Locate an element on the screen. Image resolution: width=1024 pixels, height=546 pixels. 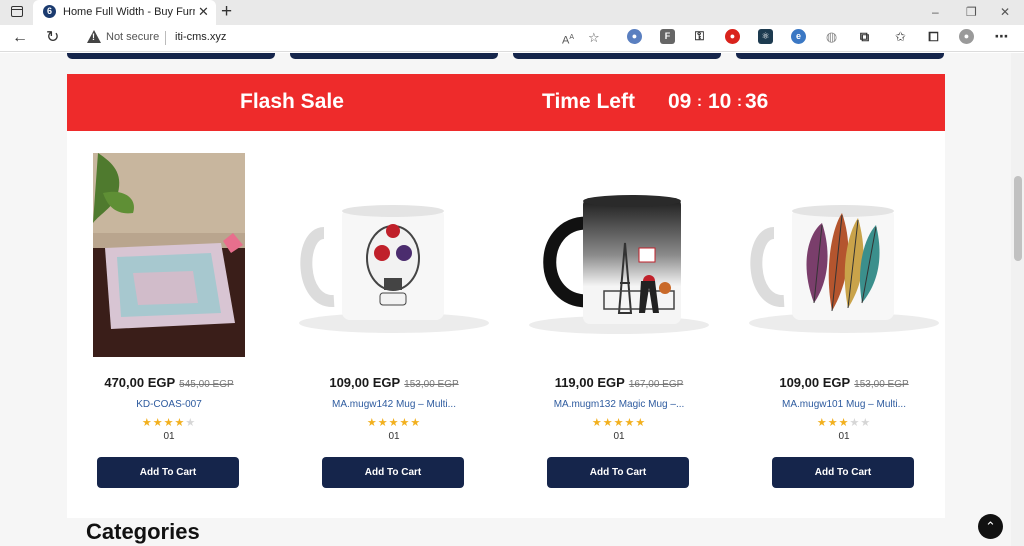
flash-sale-title: Flash Sale is located at coordinates (292, 101).